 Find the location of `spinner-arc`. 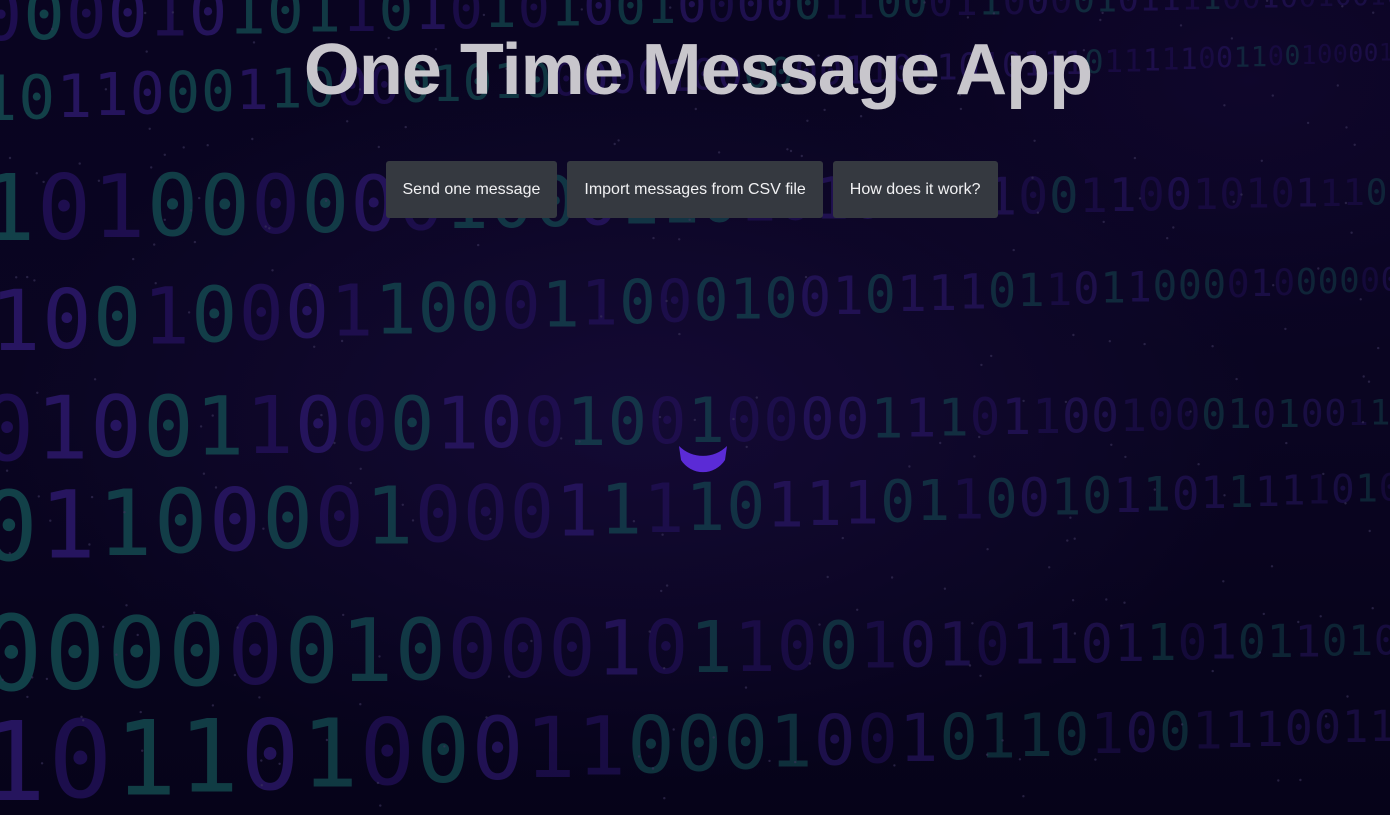

spinner-arc is located at coordinates (703, 459).